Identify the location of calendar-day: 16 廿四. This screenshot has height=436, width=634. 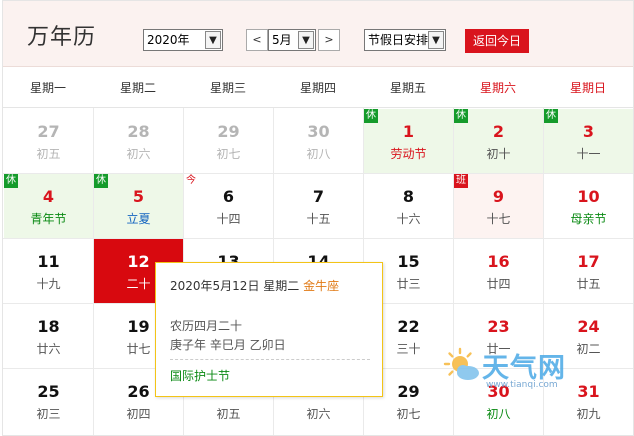
(498, 271).